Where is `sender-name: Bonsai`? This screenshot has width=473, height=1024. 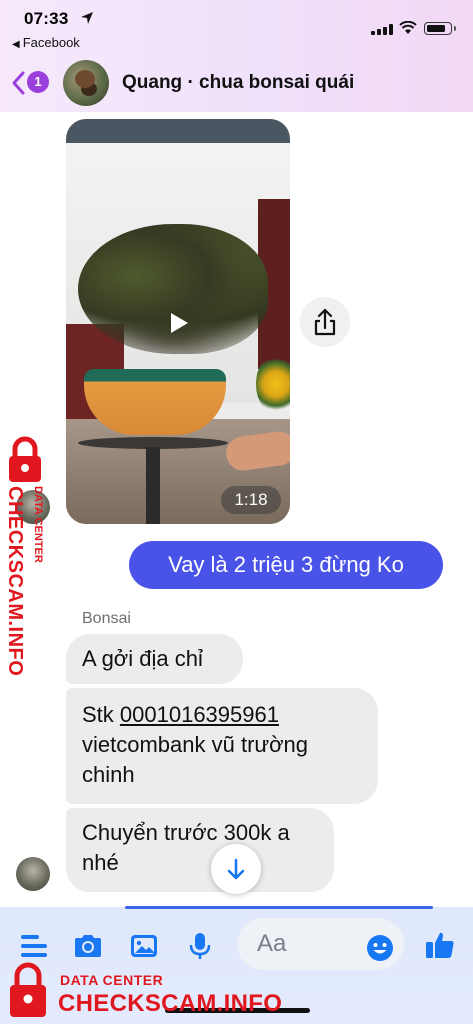
sender-name: Bonsai is located at coordinates (106, 618).